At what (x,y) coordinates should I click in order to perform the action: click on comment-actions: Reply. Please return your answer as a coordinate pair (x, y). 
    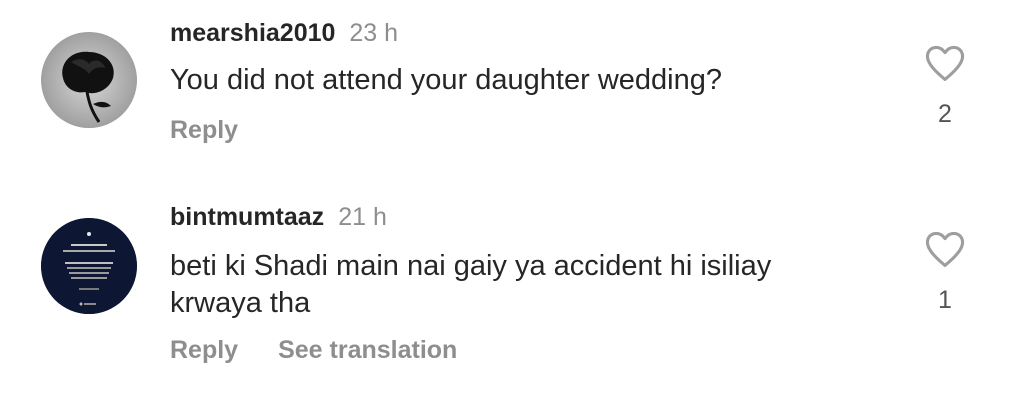
    Looking at the image, I should click on (224, 130).